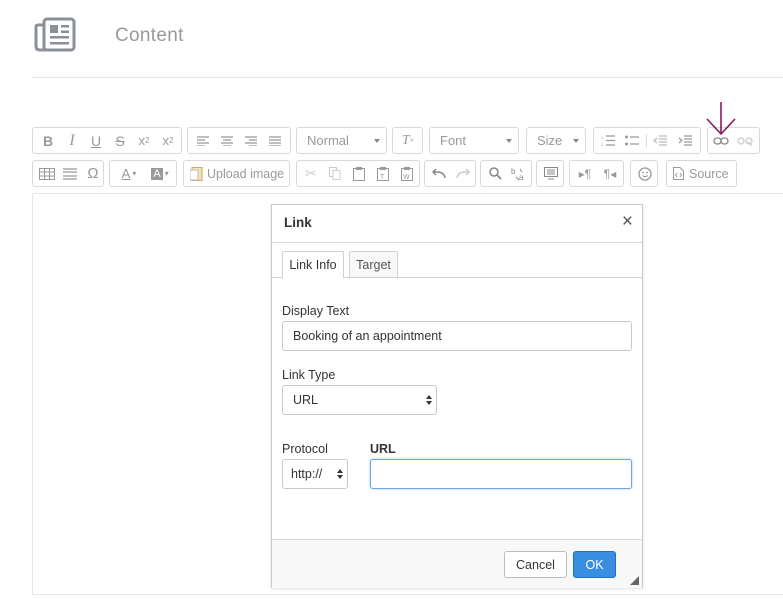 This screenshot has height=599, width=783. What do you see at coordinates (120, 140) in the screenshot?
I see `strikethrough-button: S` at bounding box center [120, 140].